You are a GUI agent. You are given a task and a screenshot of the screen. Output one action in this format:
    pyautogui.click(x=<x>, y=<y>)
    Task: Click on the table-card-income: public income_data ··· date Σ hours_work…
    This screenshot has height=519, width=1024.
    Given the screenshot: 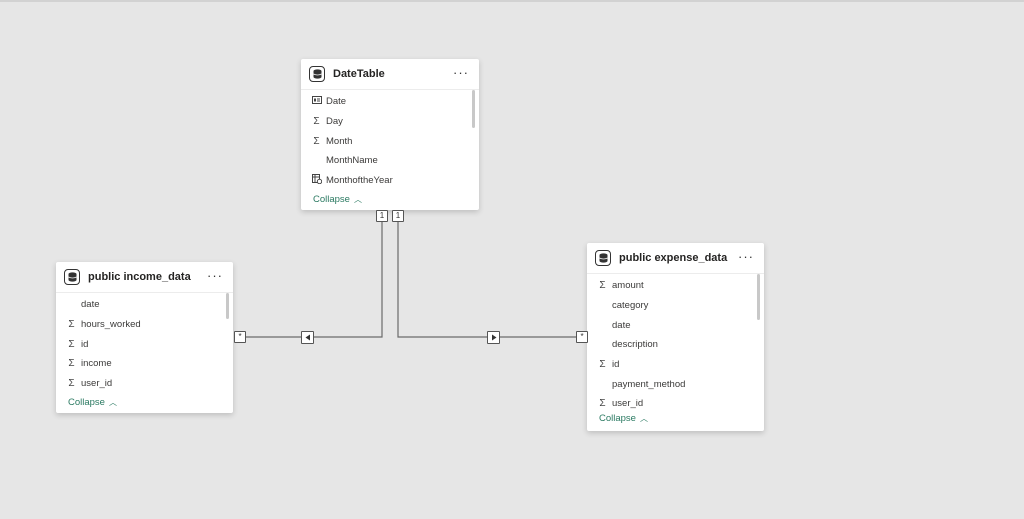 What is the action you would take?
    pyautogui.click(x=144, y=337)
    